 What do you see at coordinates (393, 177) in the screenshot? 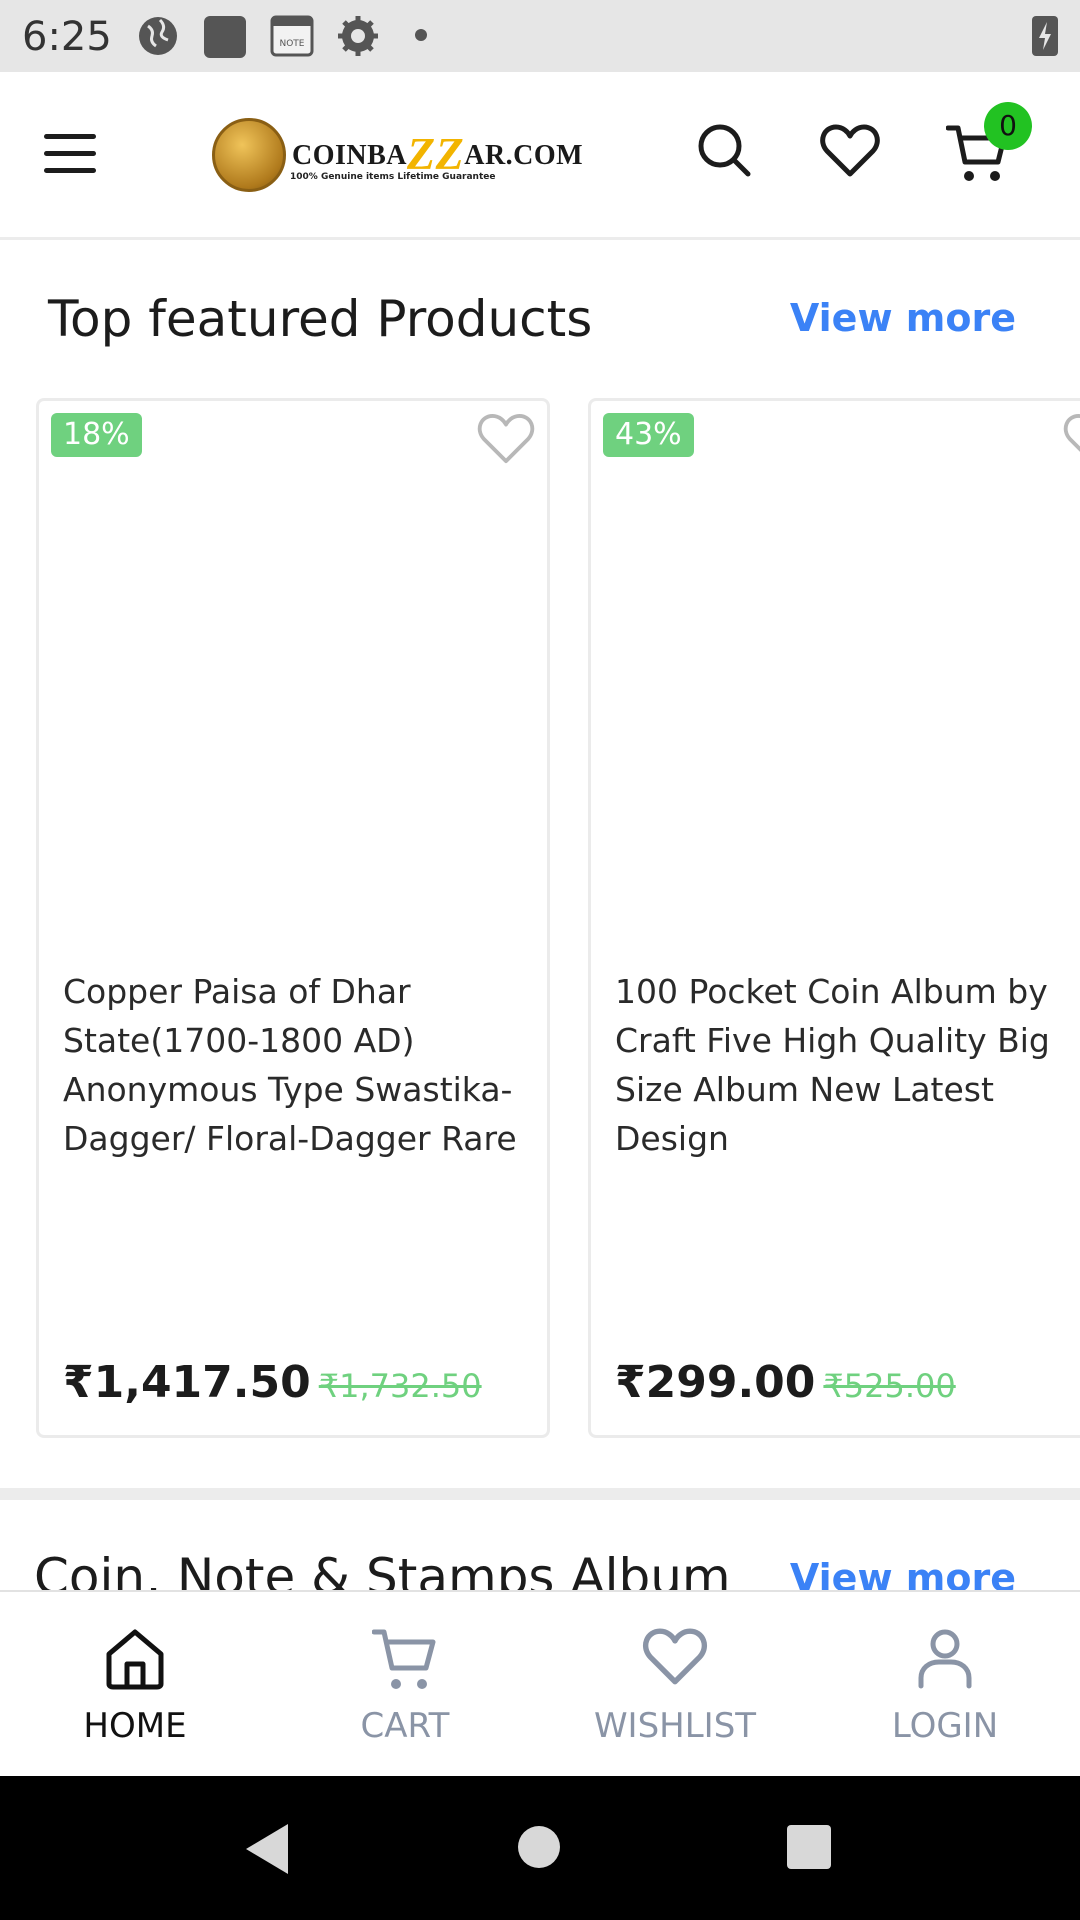
I see `logo-tagline: 100% Genuine items Lifetime Guarantee` at bounding box center [393, 177].